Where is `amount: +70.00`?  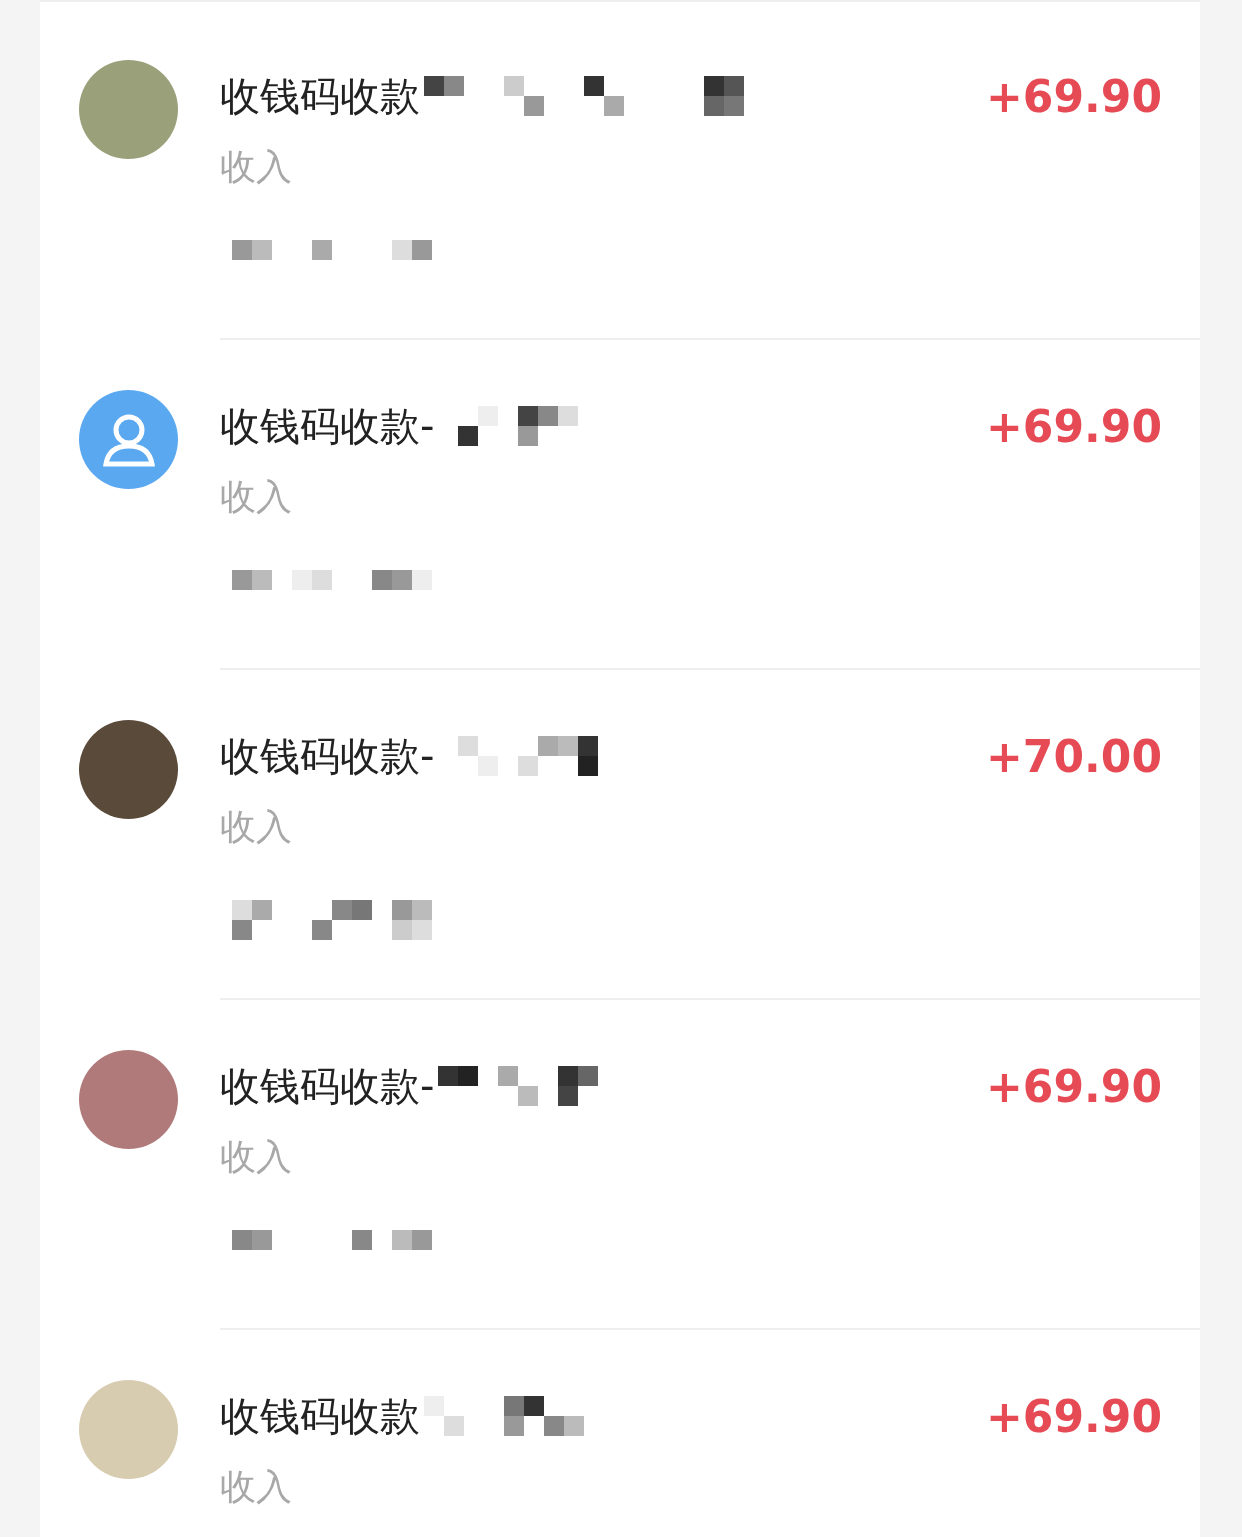 amount: +70.00 is located at coordinates (1073, 756).